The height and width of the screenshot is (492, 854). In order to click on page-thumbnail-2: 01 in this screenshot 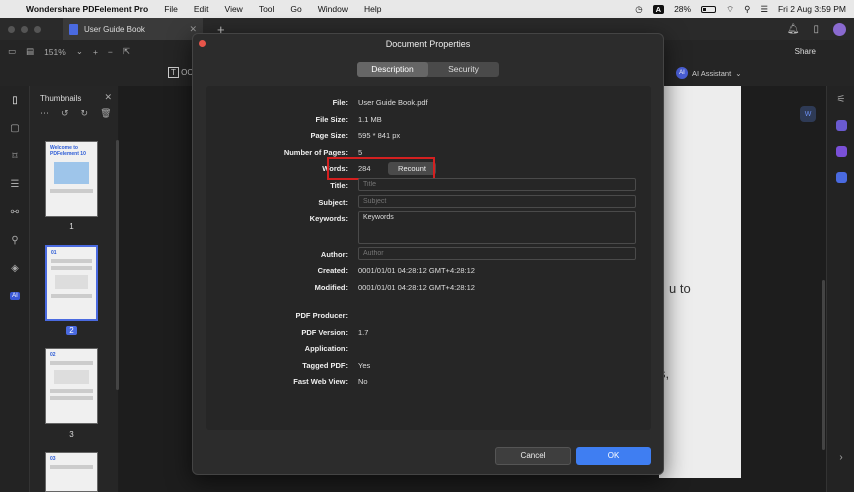, I will do `click(71, 283)`.